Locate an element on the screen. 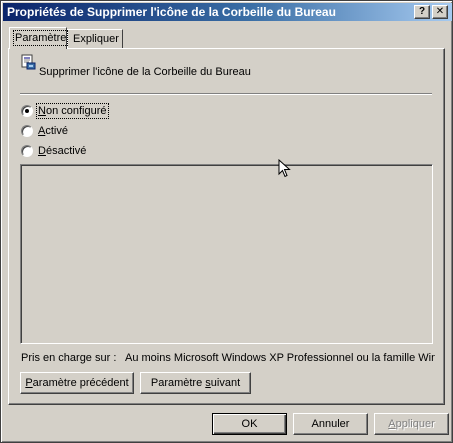 The height and width of the screenshot is (443, 453). close-icon: ✕ is located at coordinates (440, 11).